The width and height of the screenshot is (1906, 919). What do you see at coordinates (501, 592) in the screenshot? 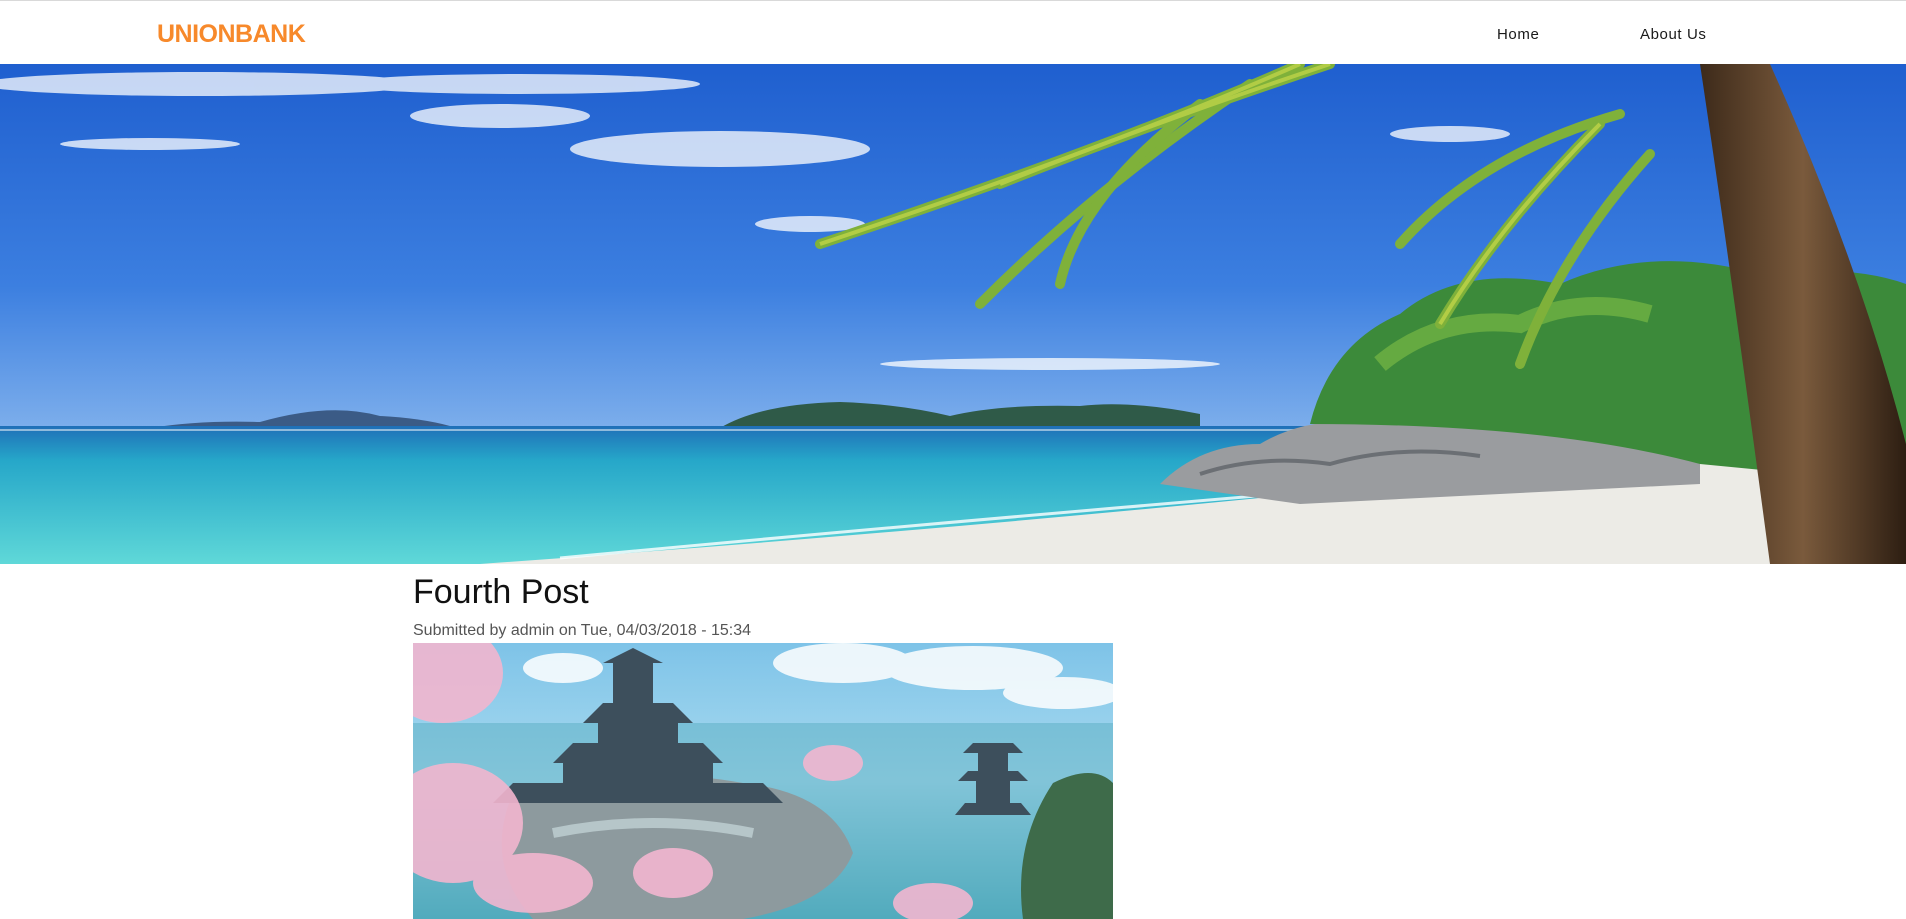
I see `post-title: Fourth Post` at bounding box center [501, 592].